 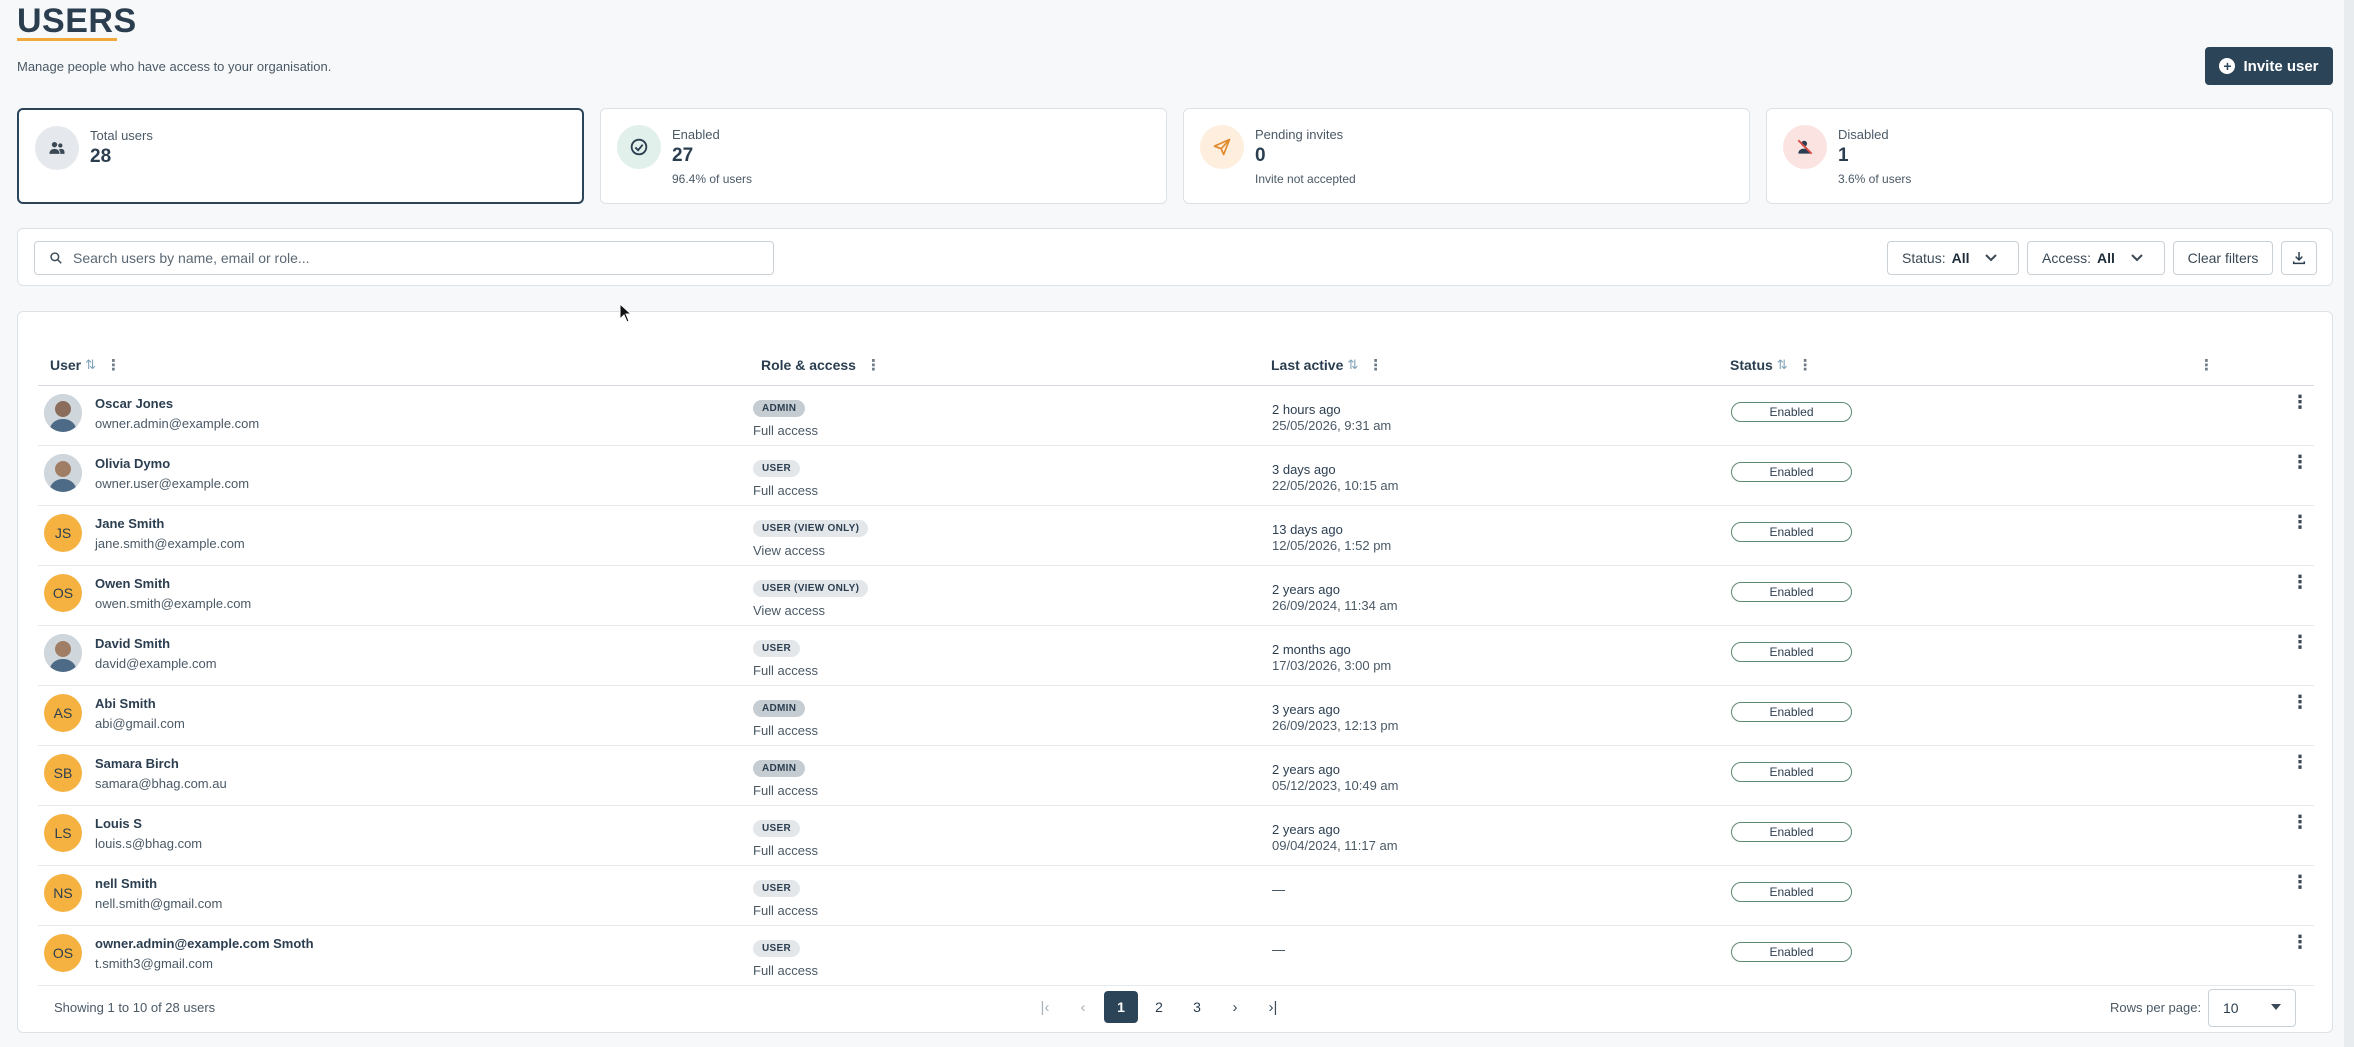 What do you see at coordinates (135, 1007) in the screenshot?
I see `pagination-summary: Showing 1 to 10 of 28 users` at bounding box center [135, 1007].